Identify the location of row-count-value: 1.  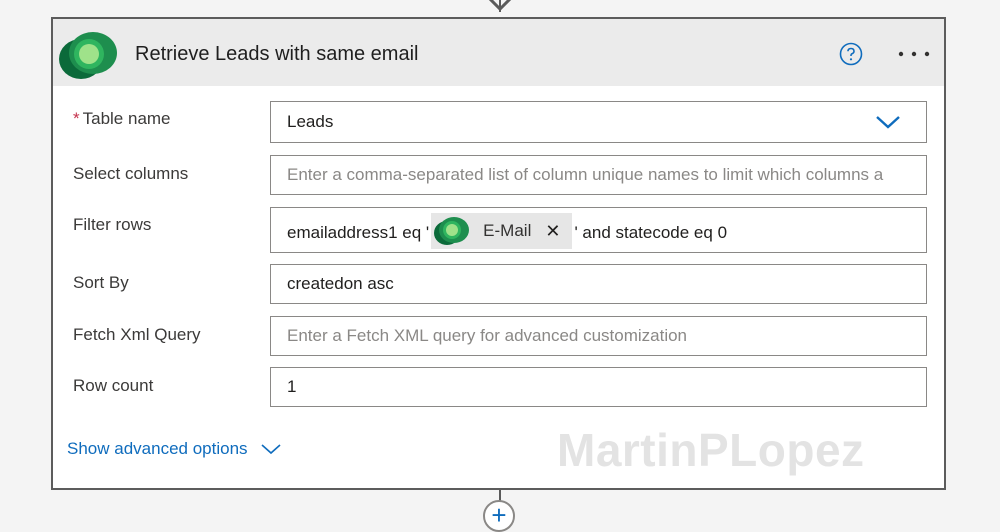
(292, 386).